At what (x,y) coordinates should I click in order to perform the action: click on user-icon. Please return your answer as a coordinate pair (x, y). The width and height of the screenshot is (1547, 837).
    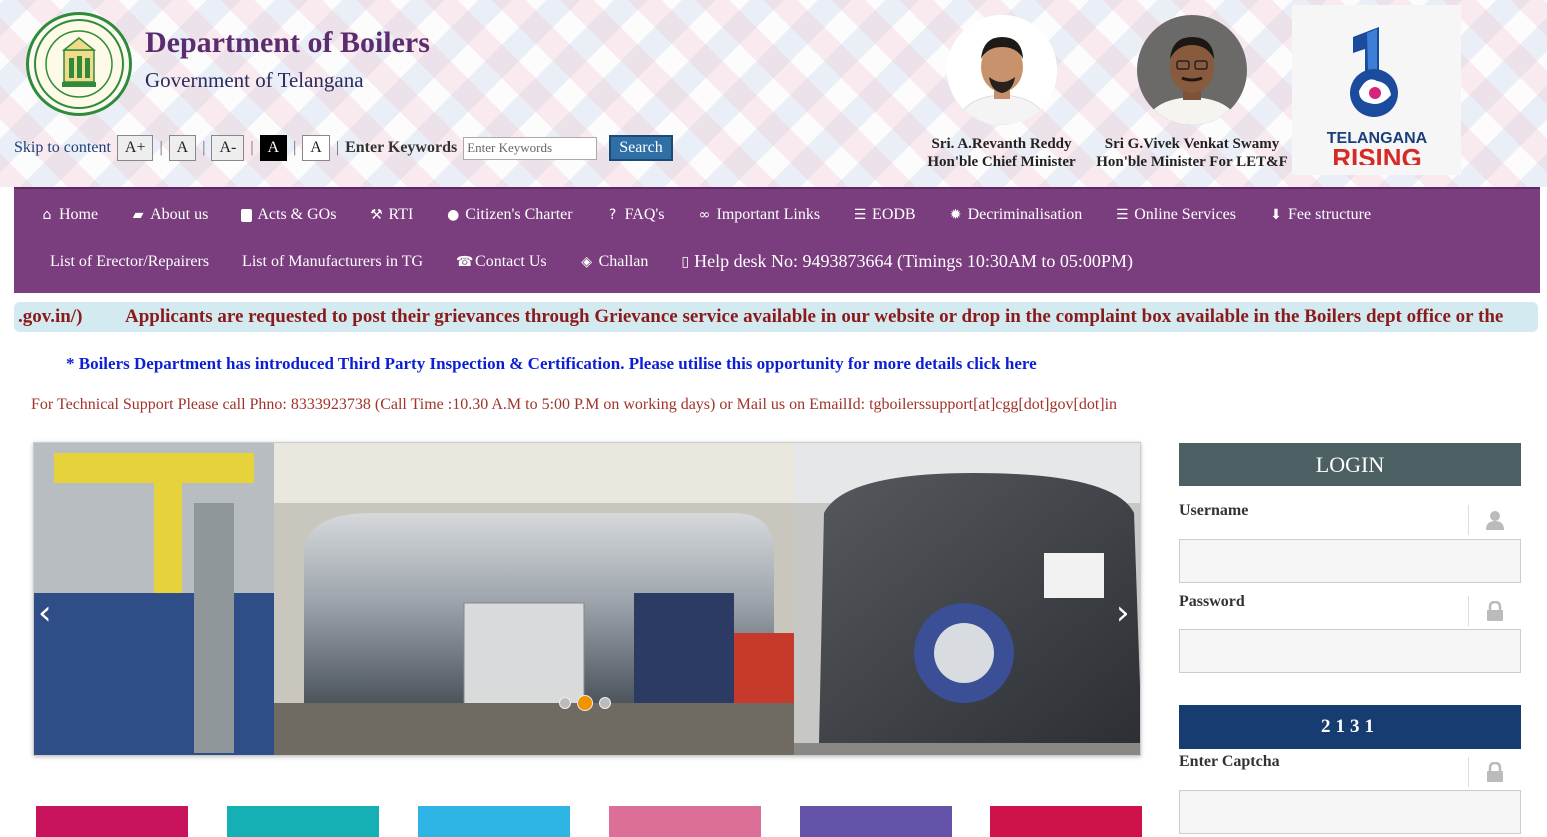
    Looking at the image, I should click on (1494, 520).